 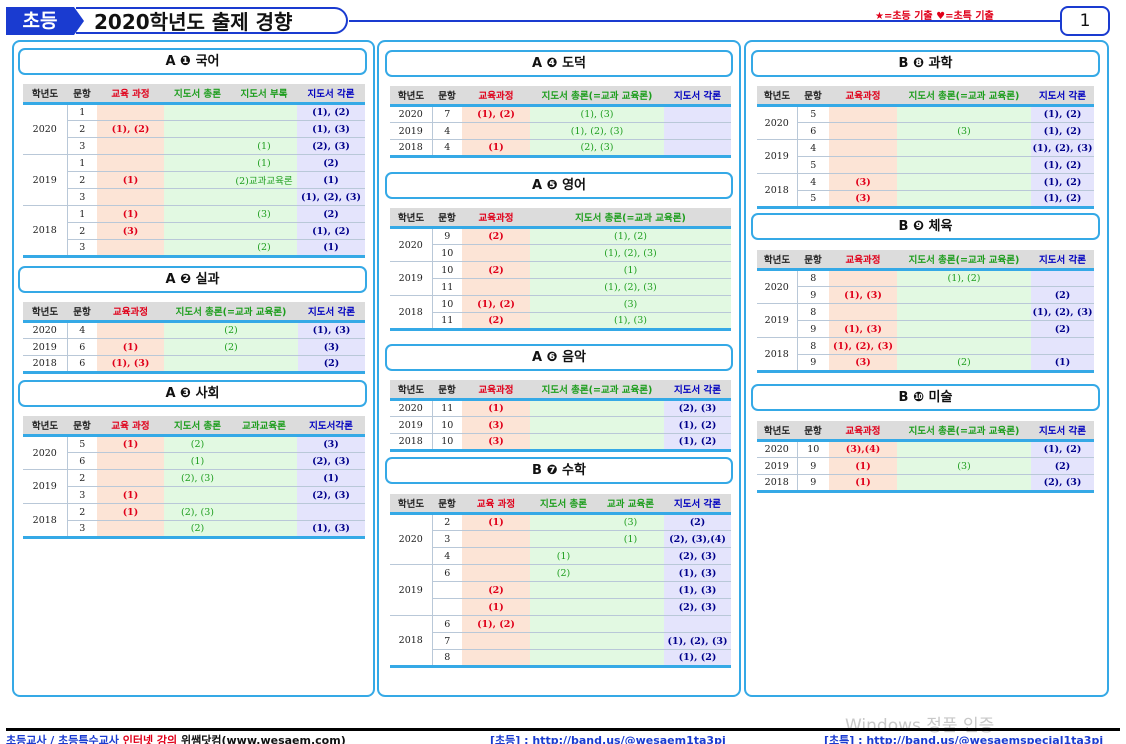 I want to click on table-header-row: 학년도 문항 교육 과정 지도서 총론 교과교육론 지도서각론, so click(x=194, y=426).